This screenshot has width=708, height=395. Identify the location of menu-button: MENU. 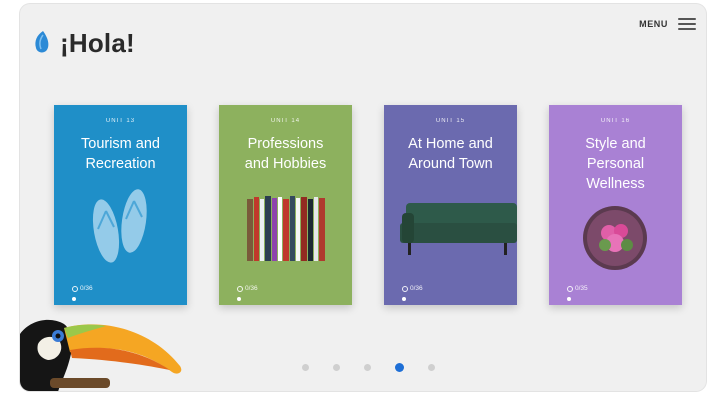
(667, 24).